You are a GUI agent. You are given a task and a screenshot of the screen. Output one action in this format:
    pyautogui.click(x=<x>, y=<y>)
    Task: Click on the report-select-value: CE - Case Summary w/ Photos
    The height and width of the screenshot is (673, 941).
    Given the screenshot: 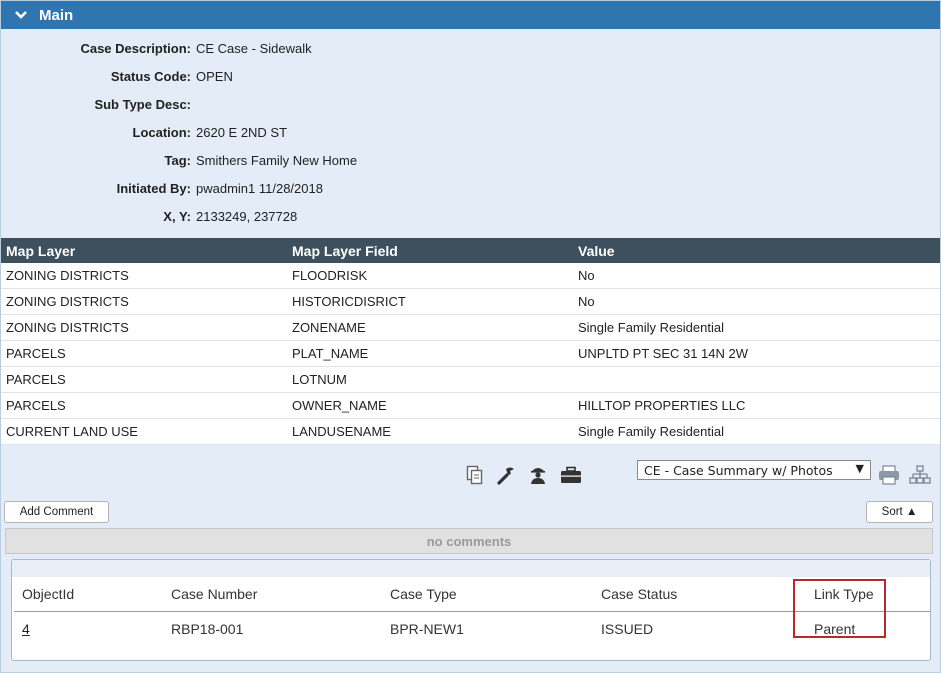 What is the action you would take?
    pyautogui.click(x=738, y=470)
    